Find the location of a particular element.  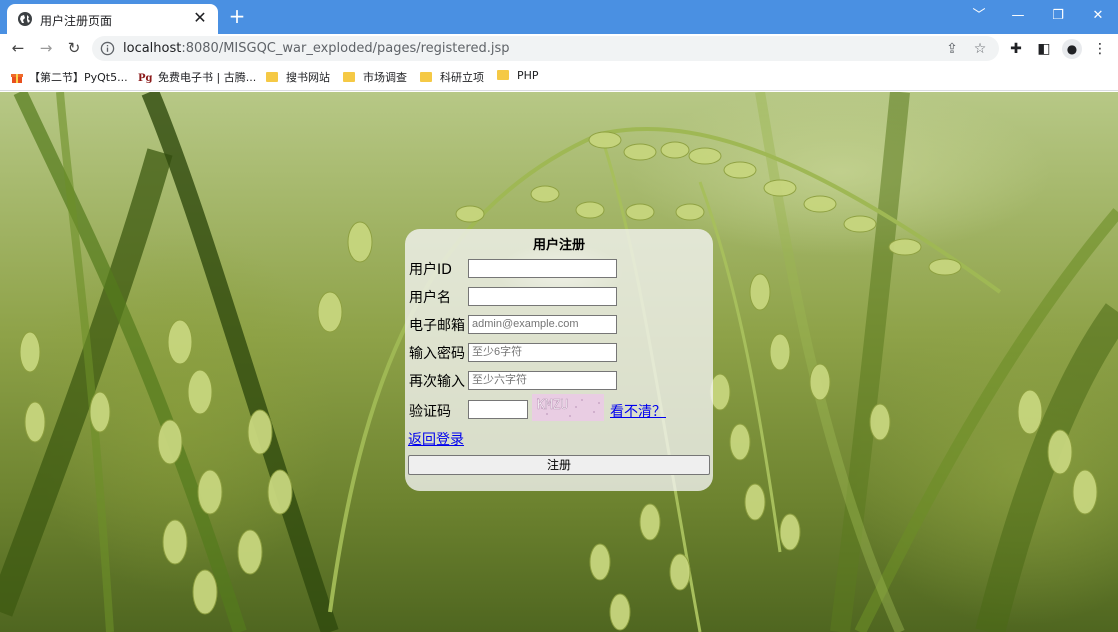

email-input: admin@example.com is located at coordinates (542, 324).